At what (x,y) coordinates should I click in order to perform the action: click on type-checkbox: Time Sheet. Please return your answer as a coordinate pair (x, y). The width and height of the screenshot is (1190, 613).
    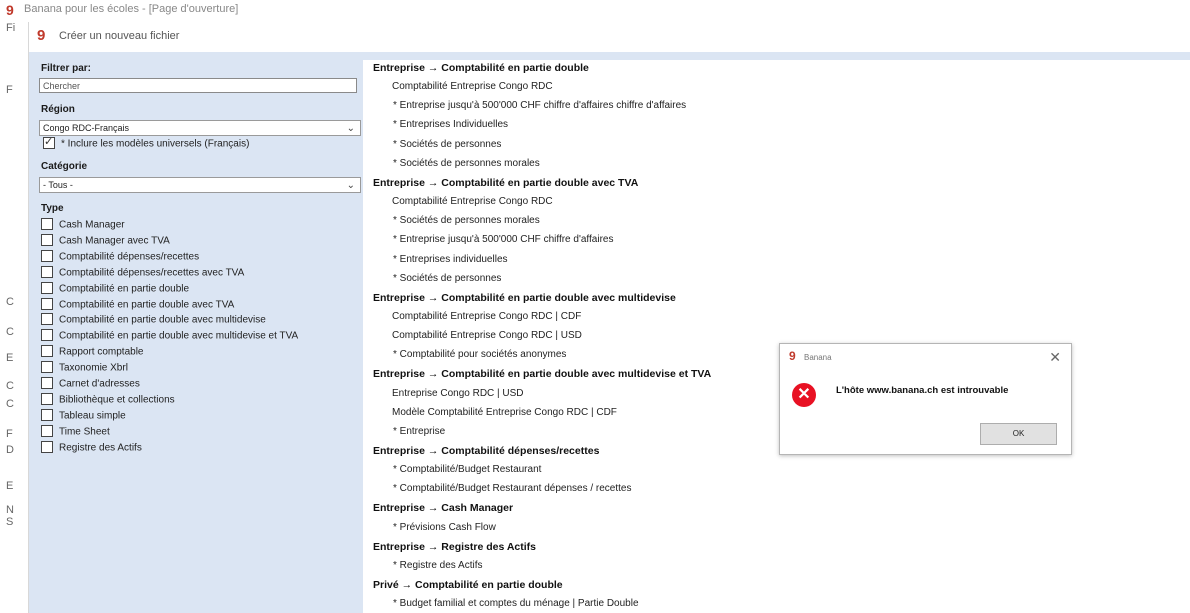
    Looking at the image, I should click on (75, 433).